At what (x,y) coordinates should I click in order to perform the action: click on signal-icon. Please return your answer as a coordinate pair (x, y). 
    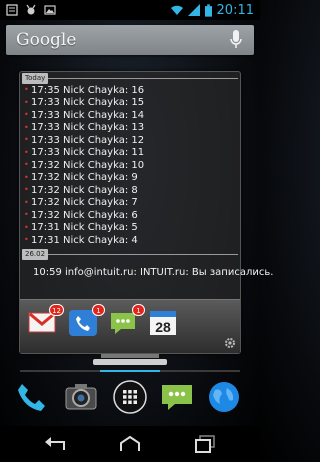
    Looking at the image, I should click on (193, 10).